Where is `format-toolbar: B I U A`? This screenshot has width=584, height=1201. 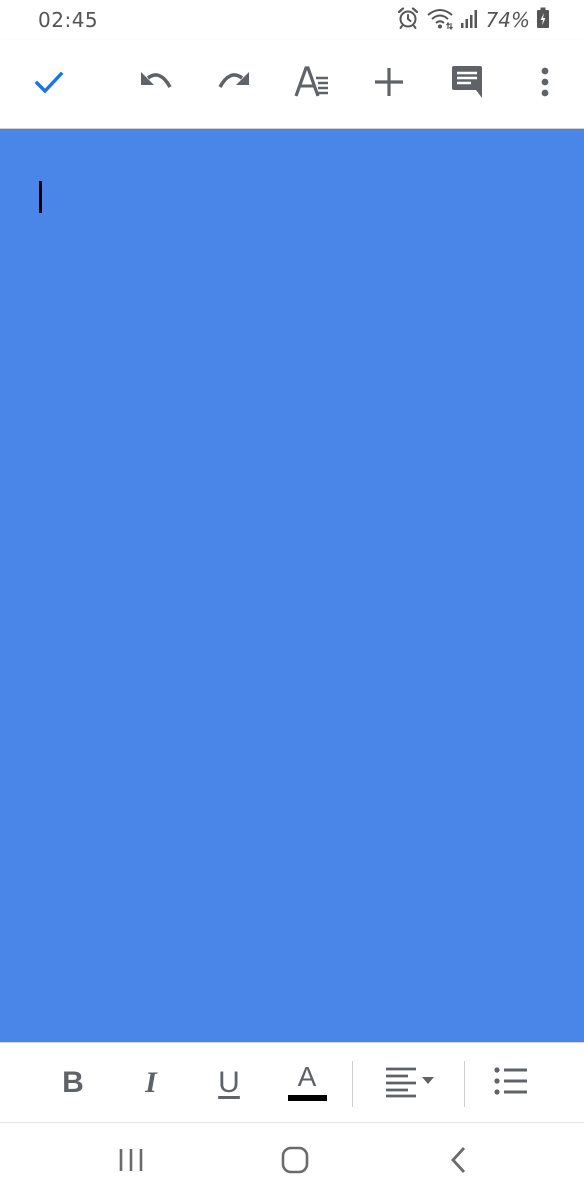 format-toolbar: B I U A is located at coordinates (292, 1082).